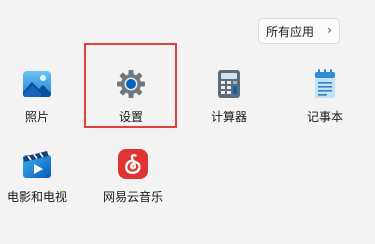  I want to click on app-tile-netease-music: 网易云音乐, so click(133, 168).